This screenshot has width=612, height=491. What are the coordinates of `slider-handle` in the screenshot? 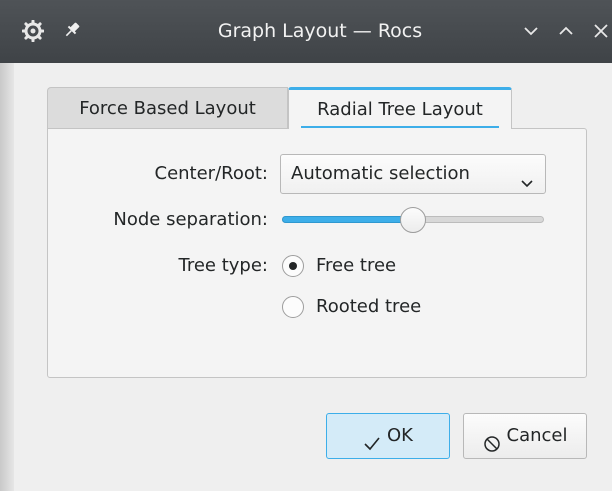 It's located at (413, 220).